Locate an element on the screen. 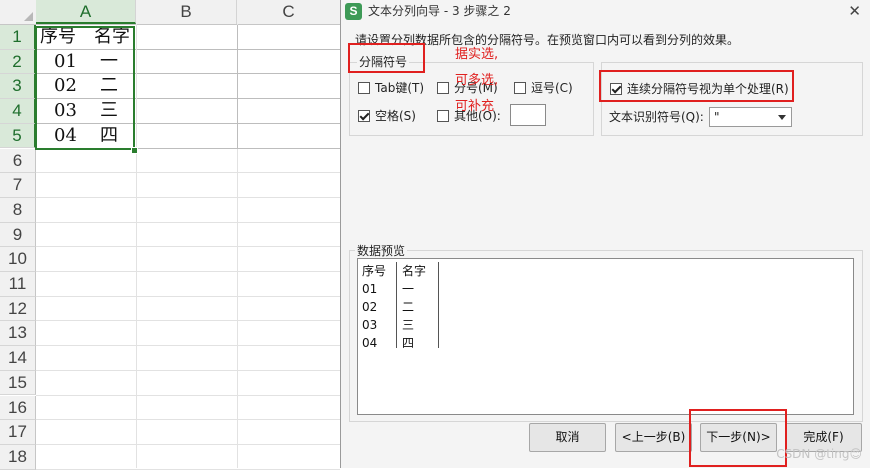 The height and width of the screenshot is (470, 870). annotation-box-next-button is located at coordinates (738, 438).